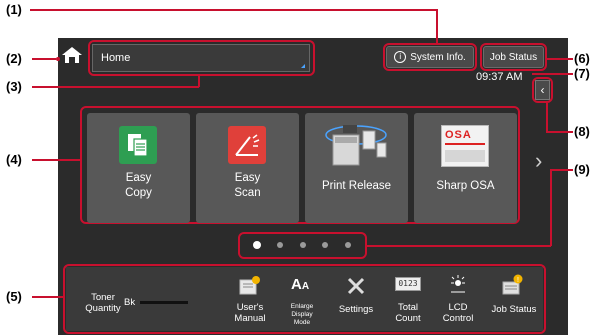 This screenshot has height=335, width=607. Describe the element at coordinates (58, 59) in the screenshot. I see `leader-2-dot` at that location.